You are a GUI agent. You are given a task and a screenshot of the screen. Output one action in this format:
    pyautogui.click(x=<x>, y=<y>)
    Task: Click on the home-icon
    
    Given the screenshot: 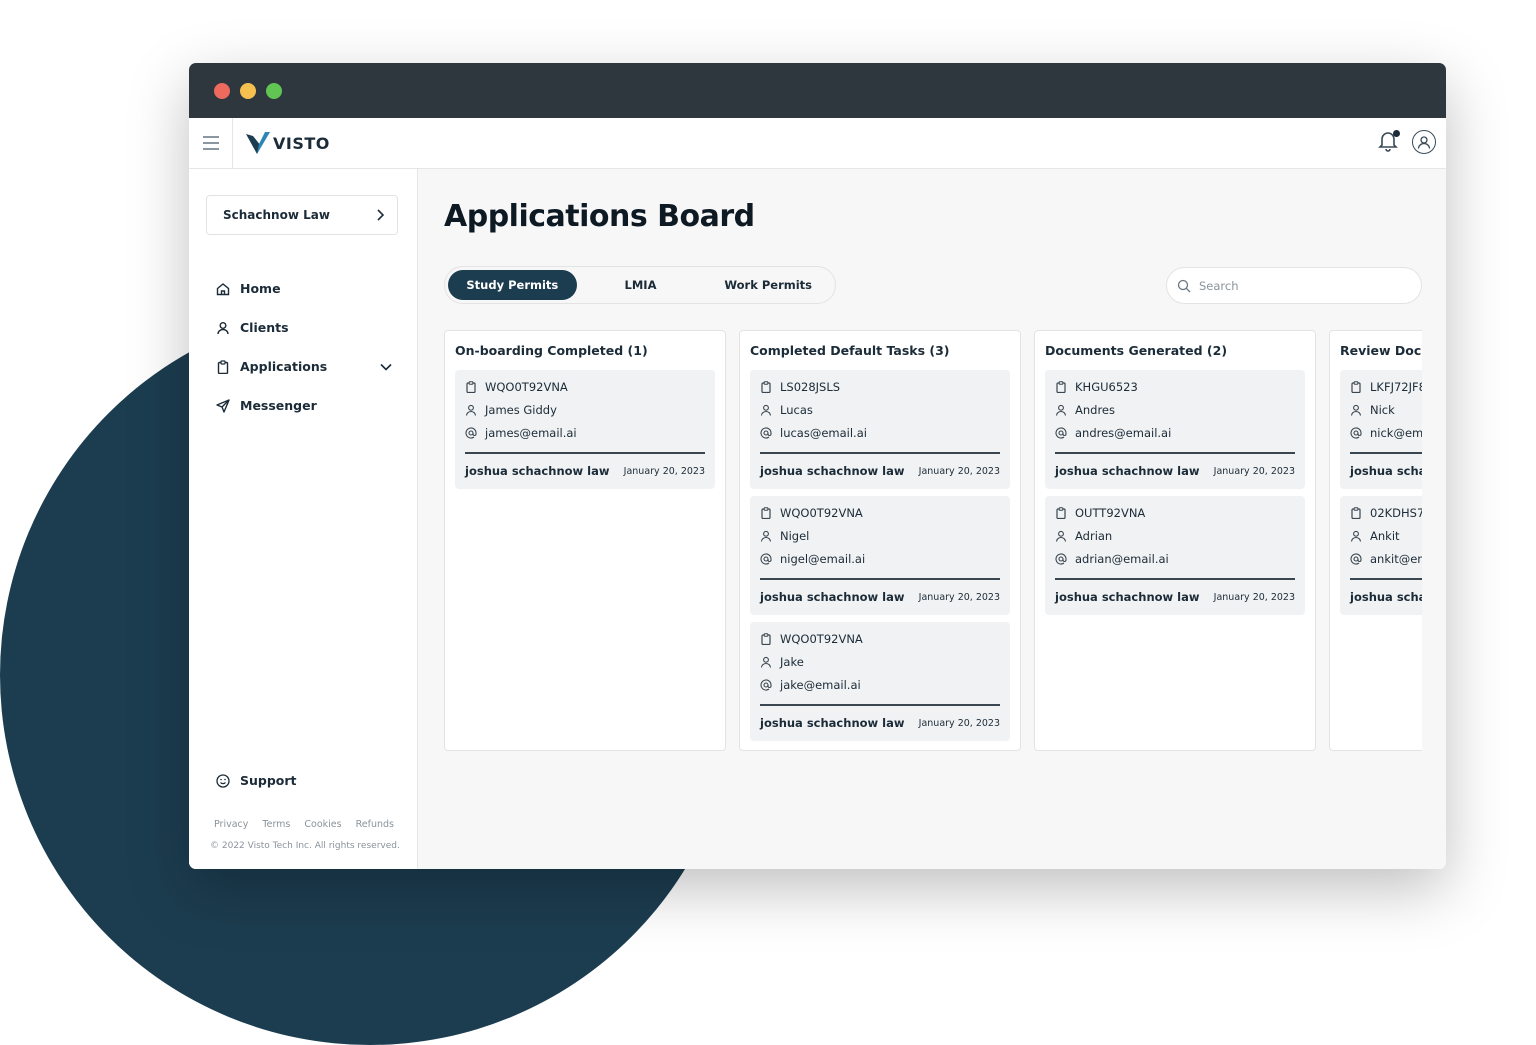 What is the action you would take?
    pyautogui.click(x=223, y=289)
    